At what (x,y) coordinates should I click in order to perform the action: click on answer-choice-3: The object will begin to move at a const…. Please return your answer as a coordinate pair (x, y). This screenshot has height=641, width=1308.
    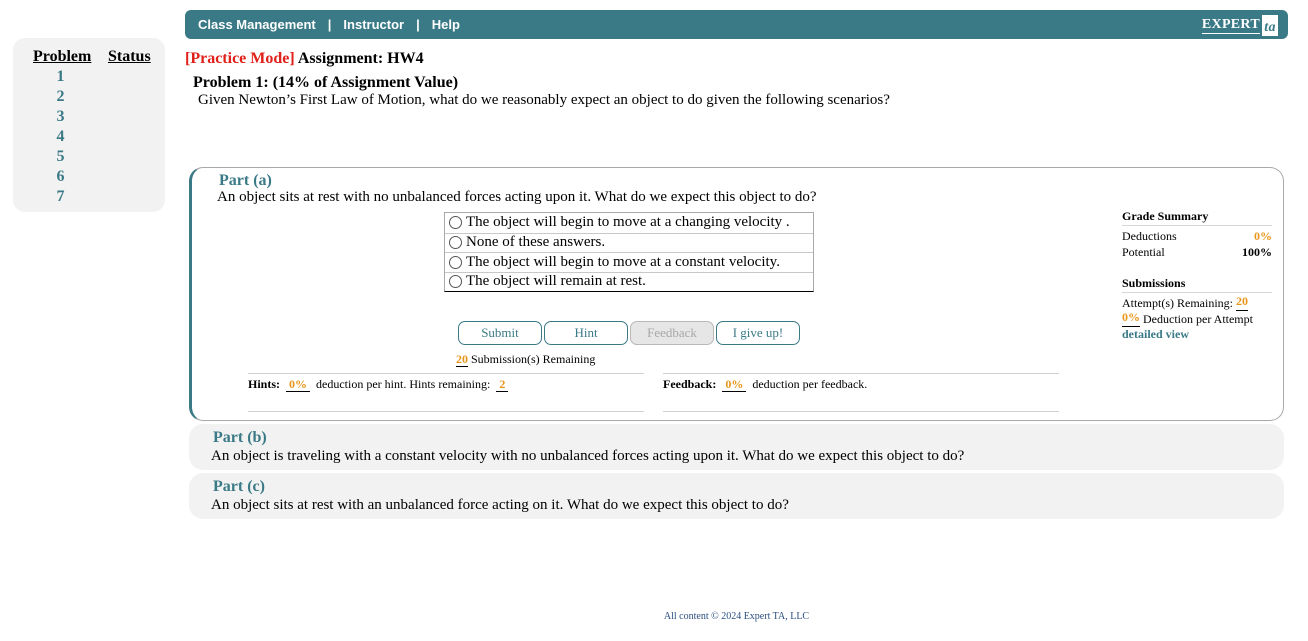
    Looking at the image, I should click on (629, 262).